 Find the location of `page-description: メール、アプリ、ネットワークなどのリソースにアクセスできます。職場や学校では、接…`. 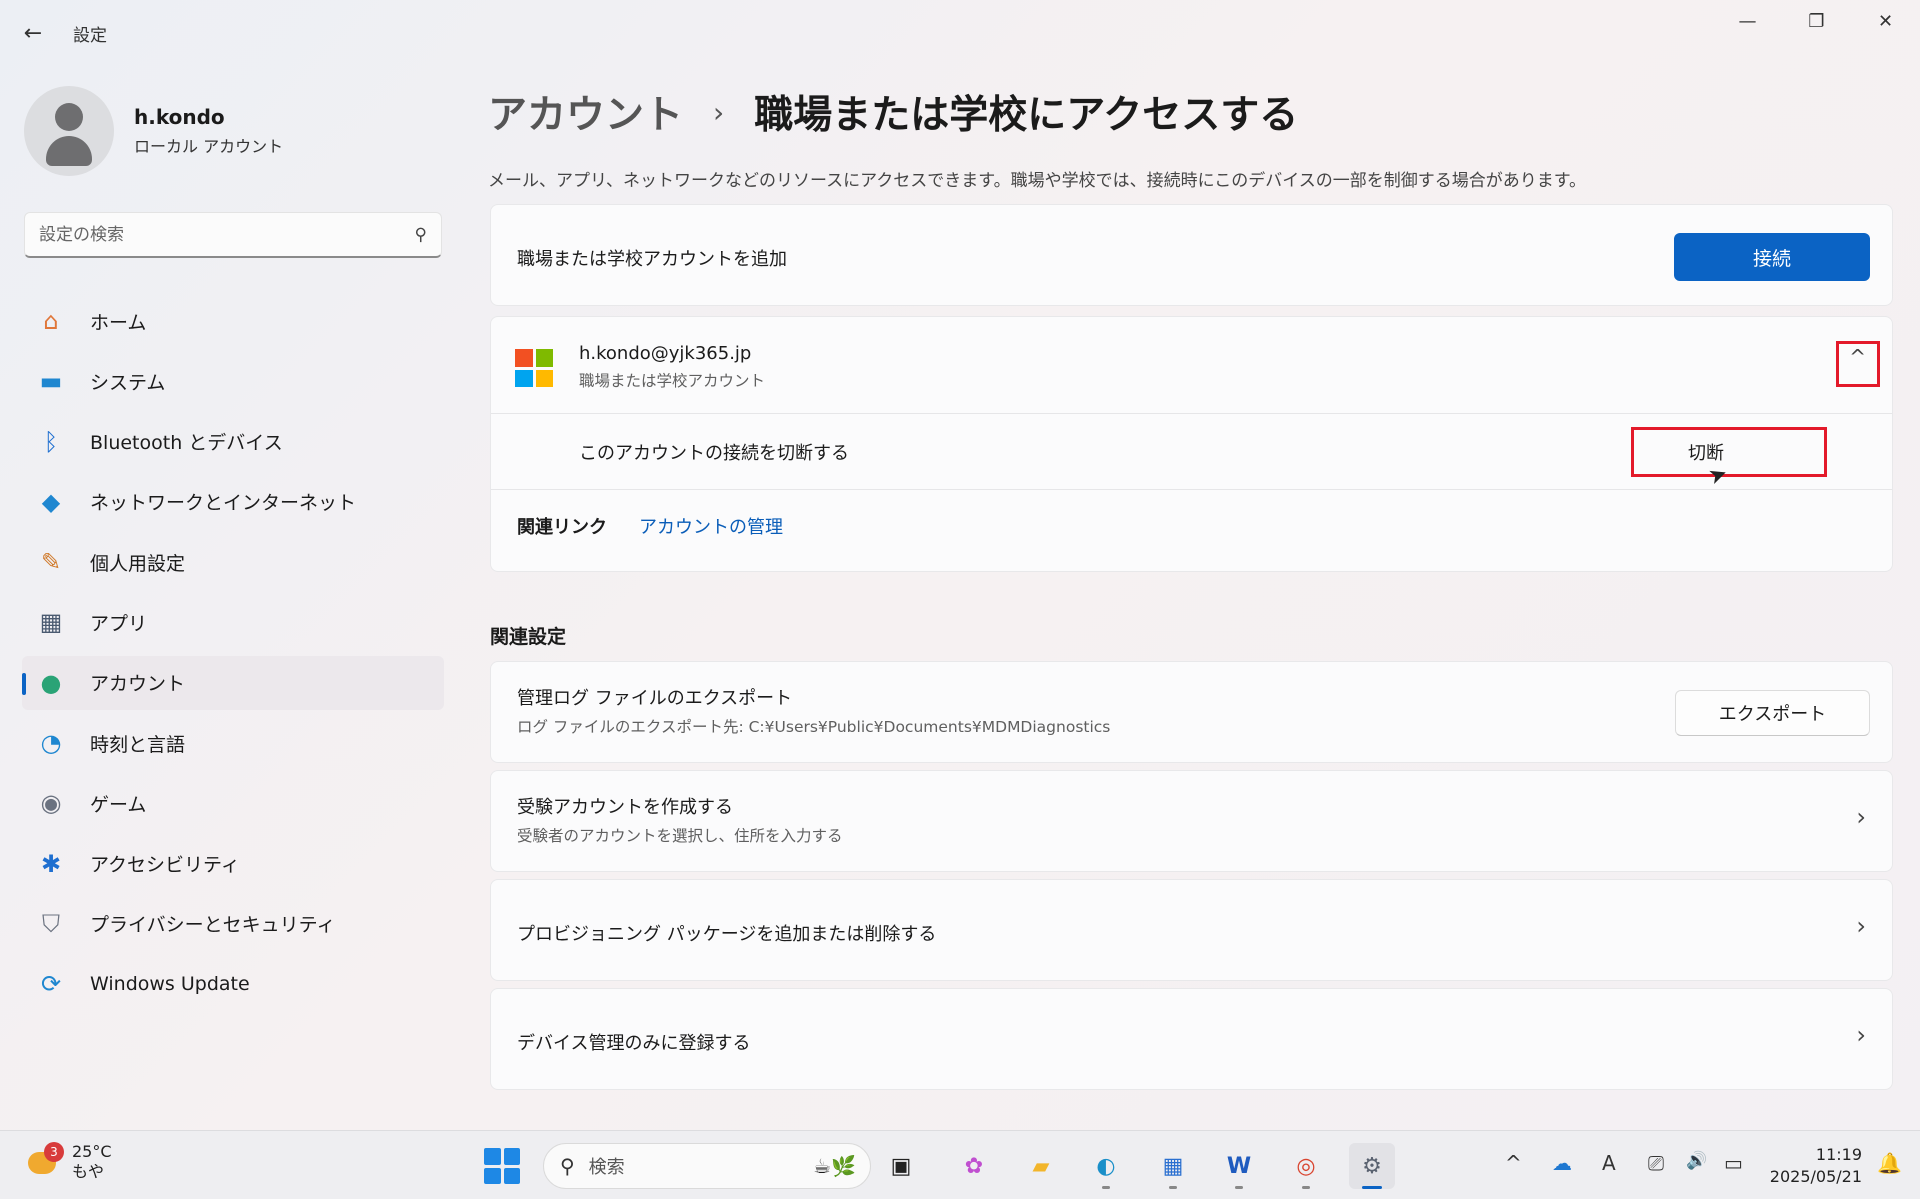

page-description: メール、アプリ、ネットワークなどのリソースにアクセスできます。職場や学校では、接… is located at coordinates (1037, 181).